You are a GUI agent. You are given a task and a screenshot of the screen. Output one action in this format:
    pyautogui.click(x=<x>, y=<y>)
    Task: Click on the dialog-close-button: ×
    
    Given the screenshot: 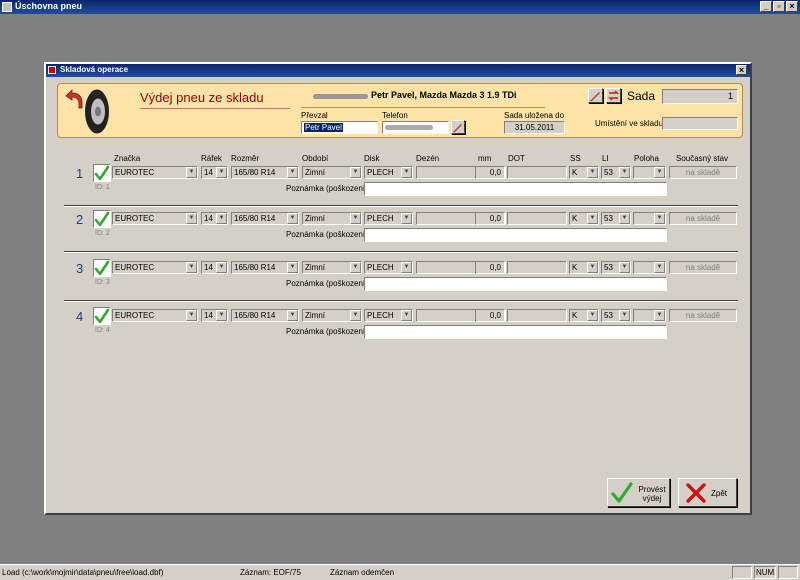 What is the action you would take?
    pyautogui.click(x=741, y=70)
    